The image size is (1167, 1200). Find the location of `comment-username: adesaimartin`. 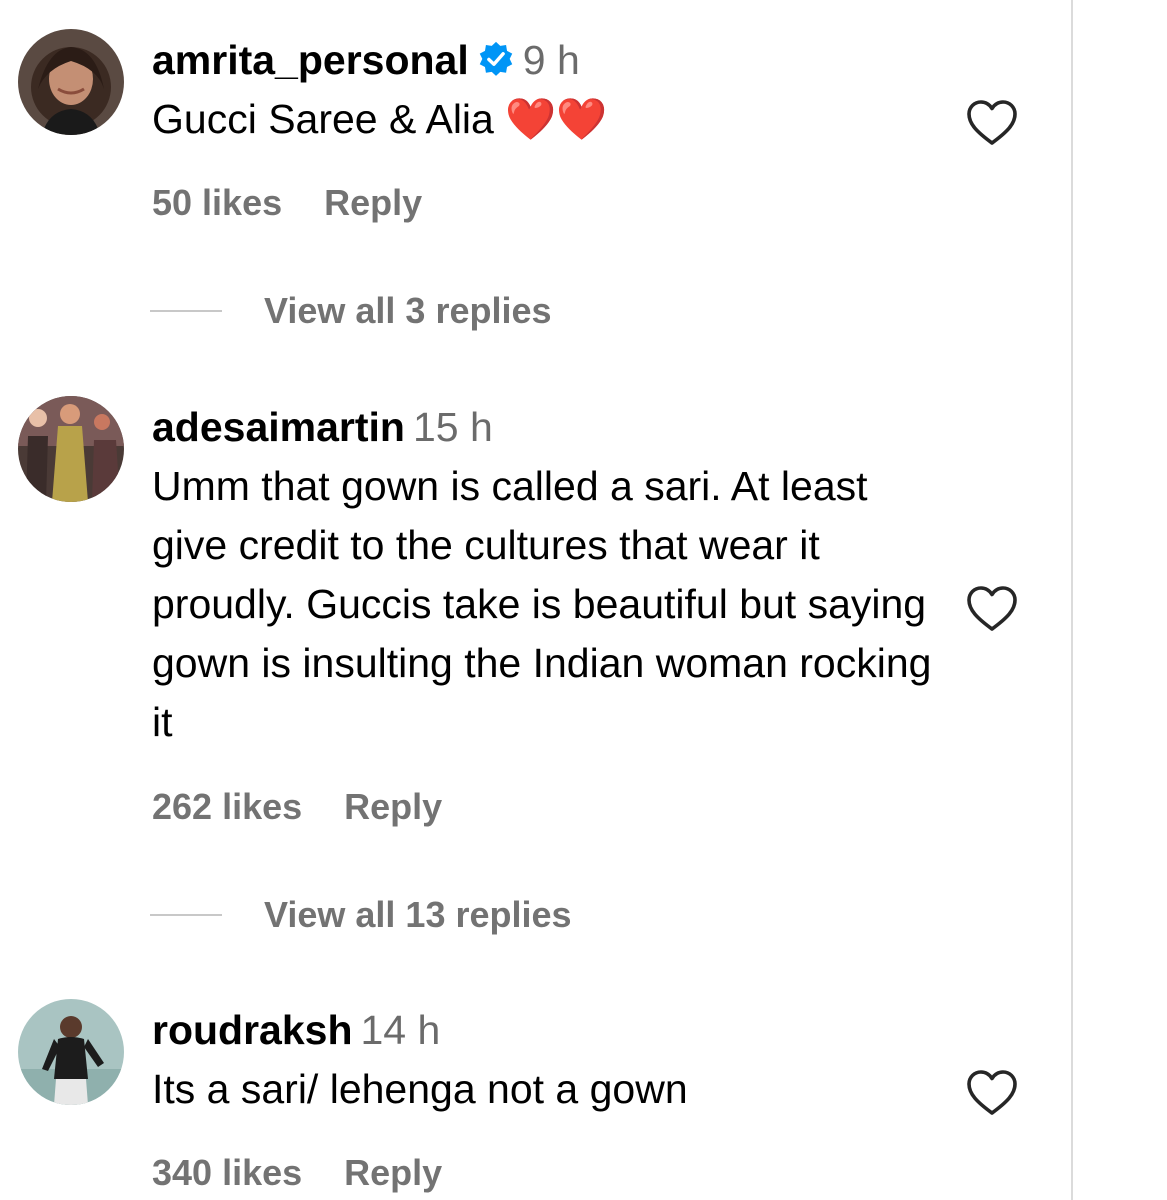

comment-username: adesaimartin is located at coordinates (278, 427).